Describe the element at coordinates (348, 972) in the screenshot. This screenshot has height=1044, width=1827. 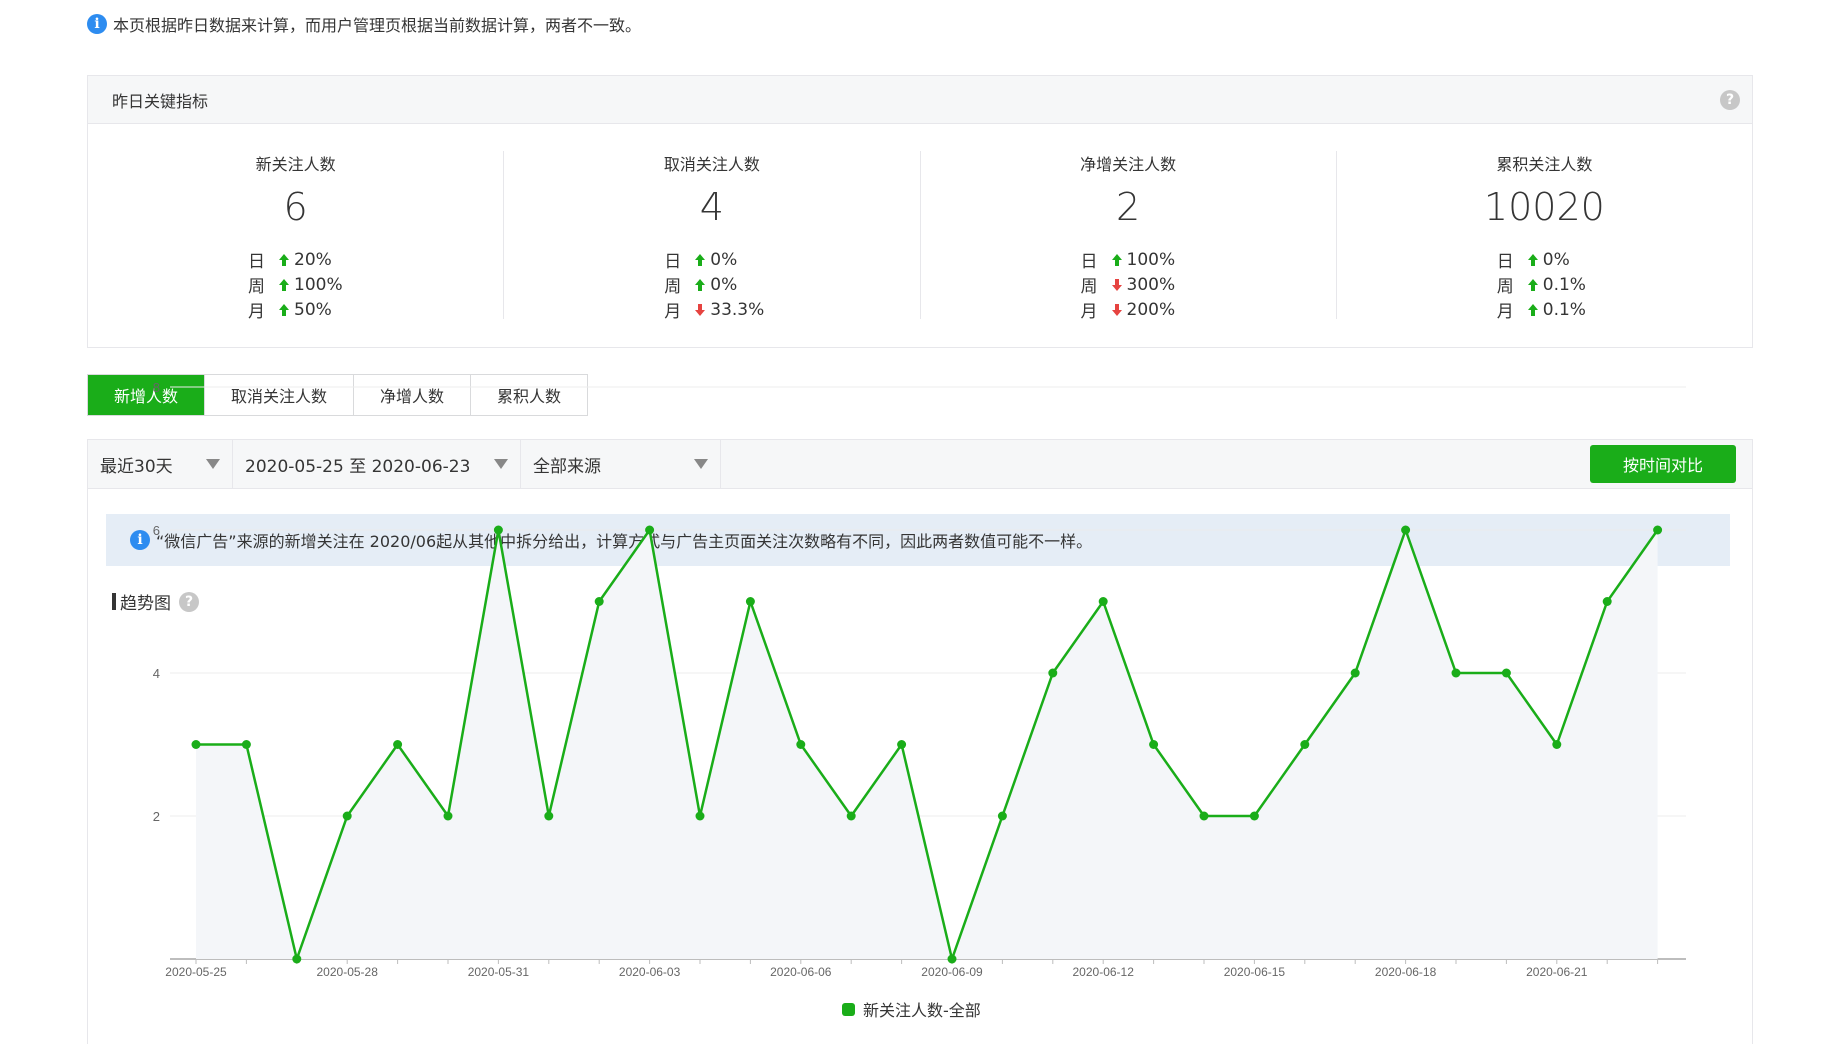
I see `x-tick-label: 2020-05-28` at that location.